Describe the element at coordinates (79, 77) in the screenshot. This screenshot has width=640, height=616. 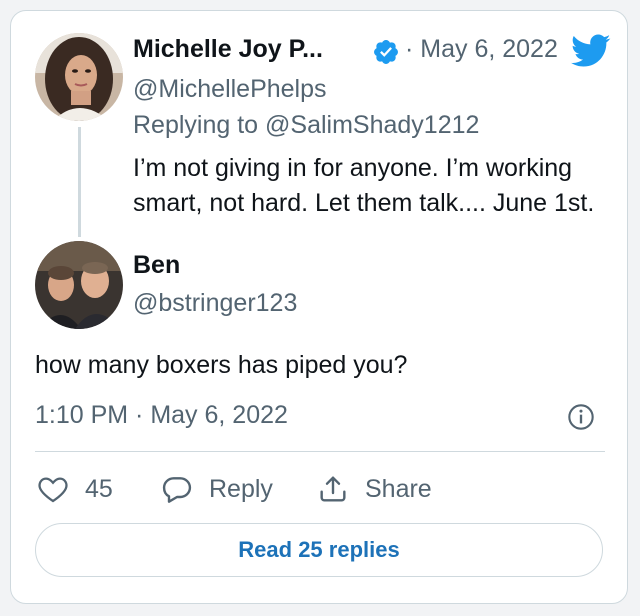
I see `michelle-avatar` at that location.